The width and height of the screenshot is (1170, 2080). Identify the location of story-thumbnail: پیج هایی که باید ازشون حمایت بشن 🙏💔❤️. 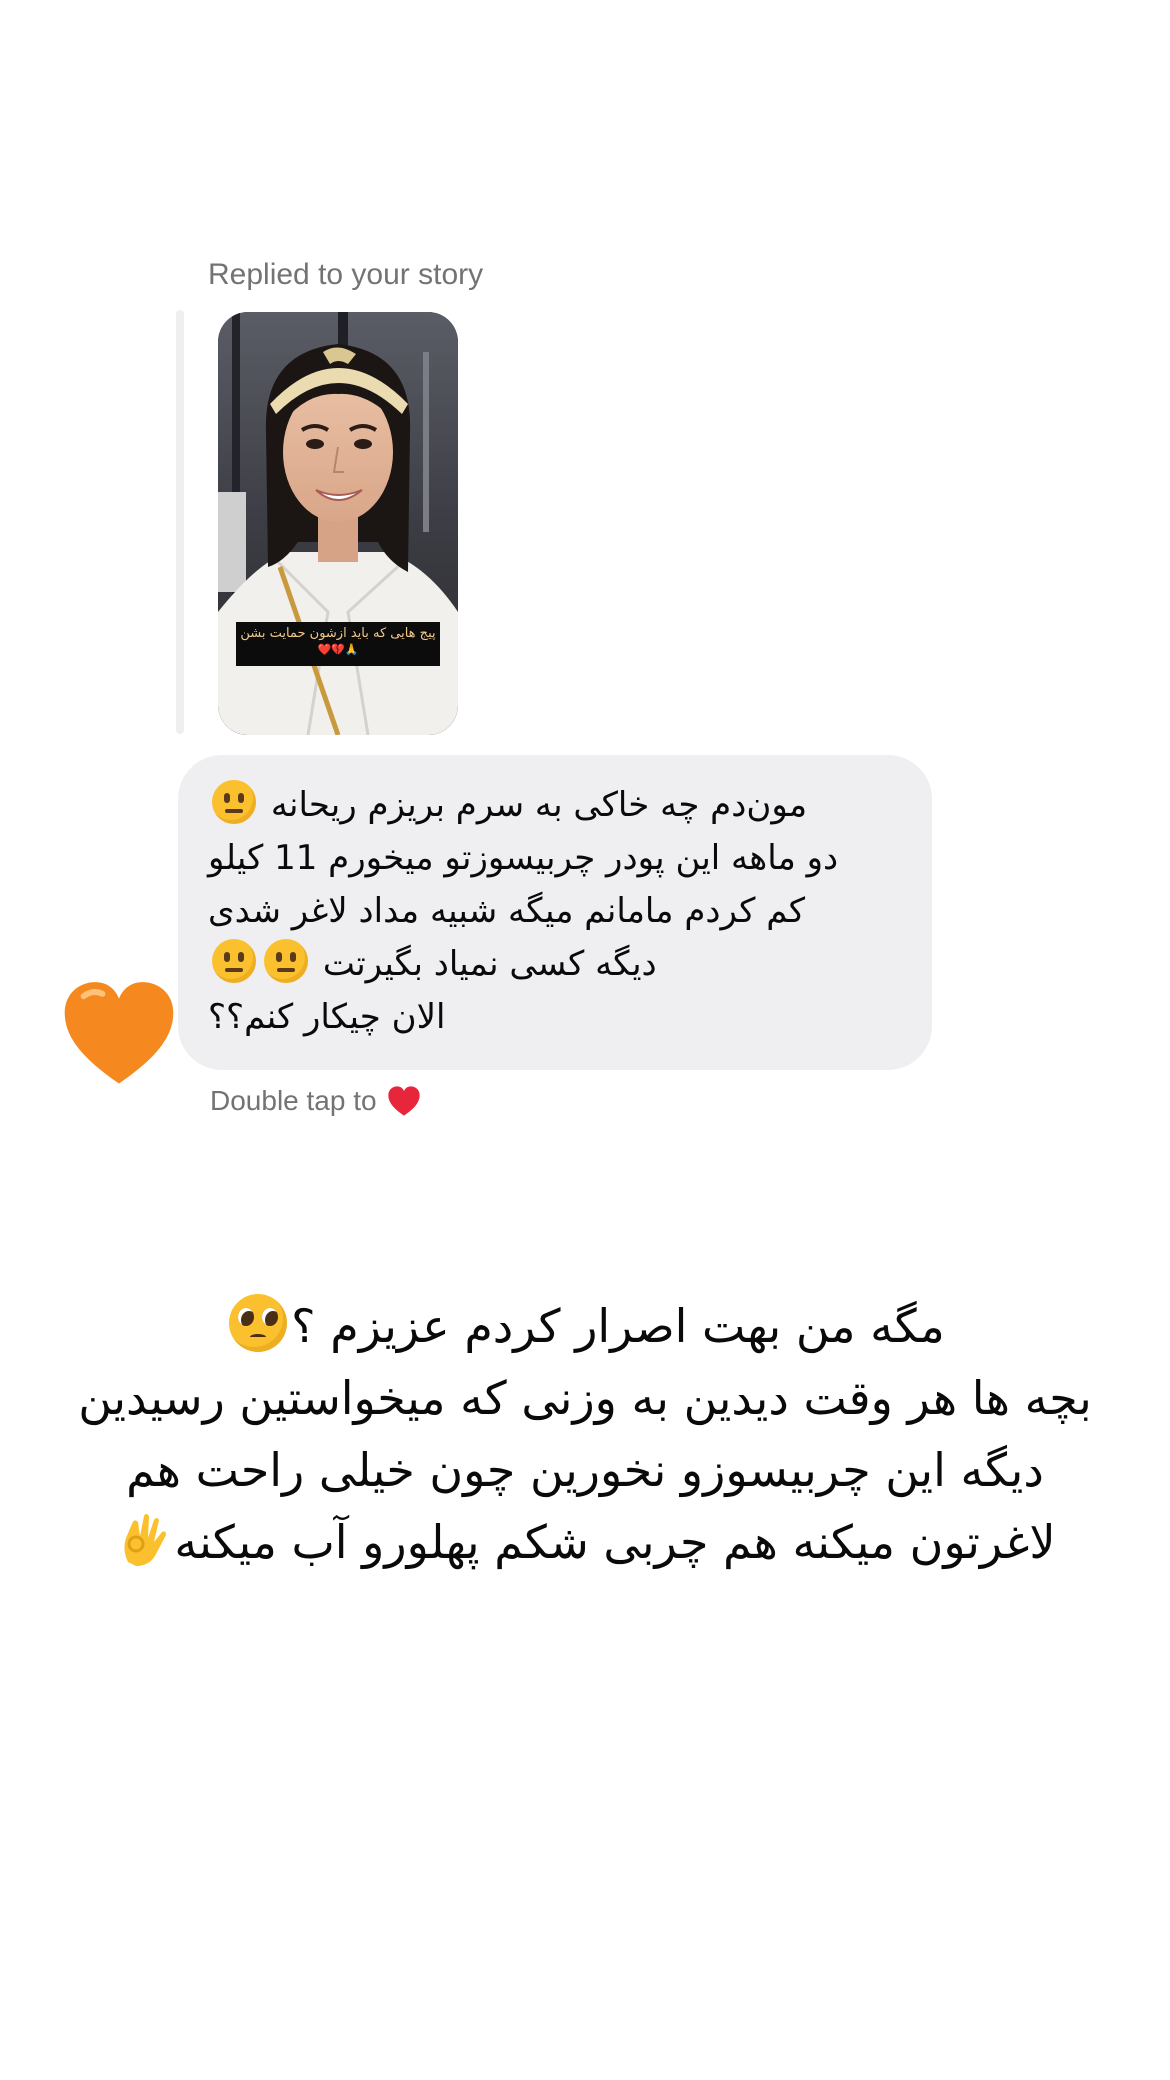
(338, 523).